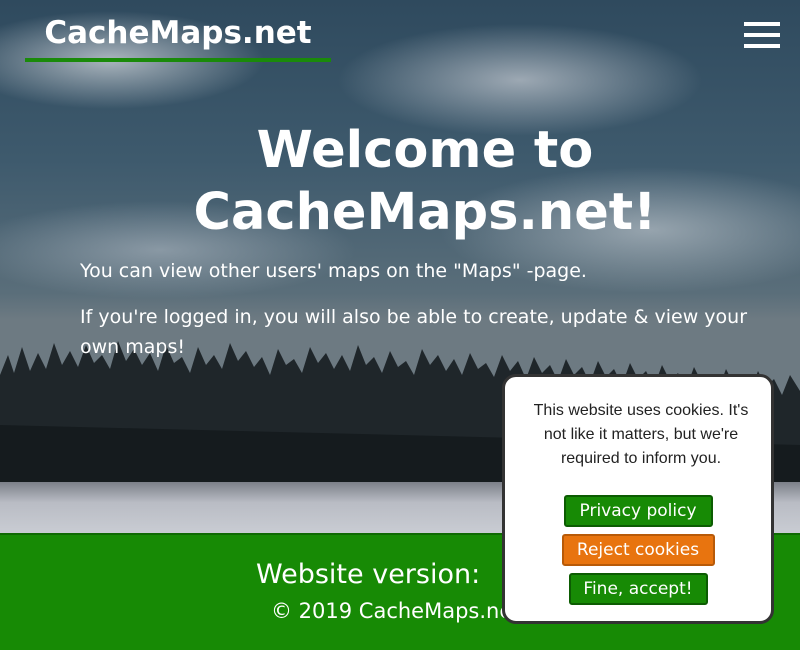 Image resolution: width=800 pixels, height=650 pixels. I want to click on reject-cookies-button: Reject cookies, so click(638, 550).